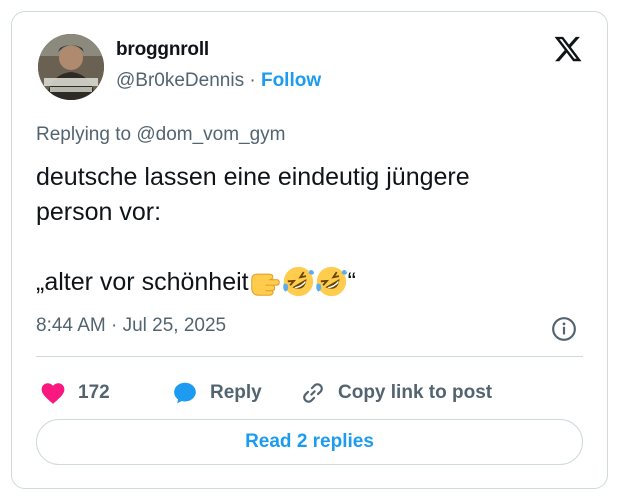  What do you see at coordinates (142, 282) in the screenshot?
I see `tweet-quote-text: „alter vor schönheit` at bounding box center [142, 282].